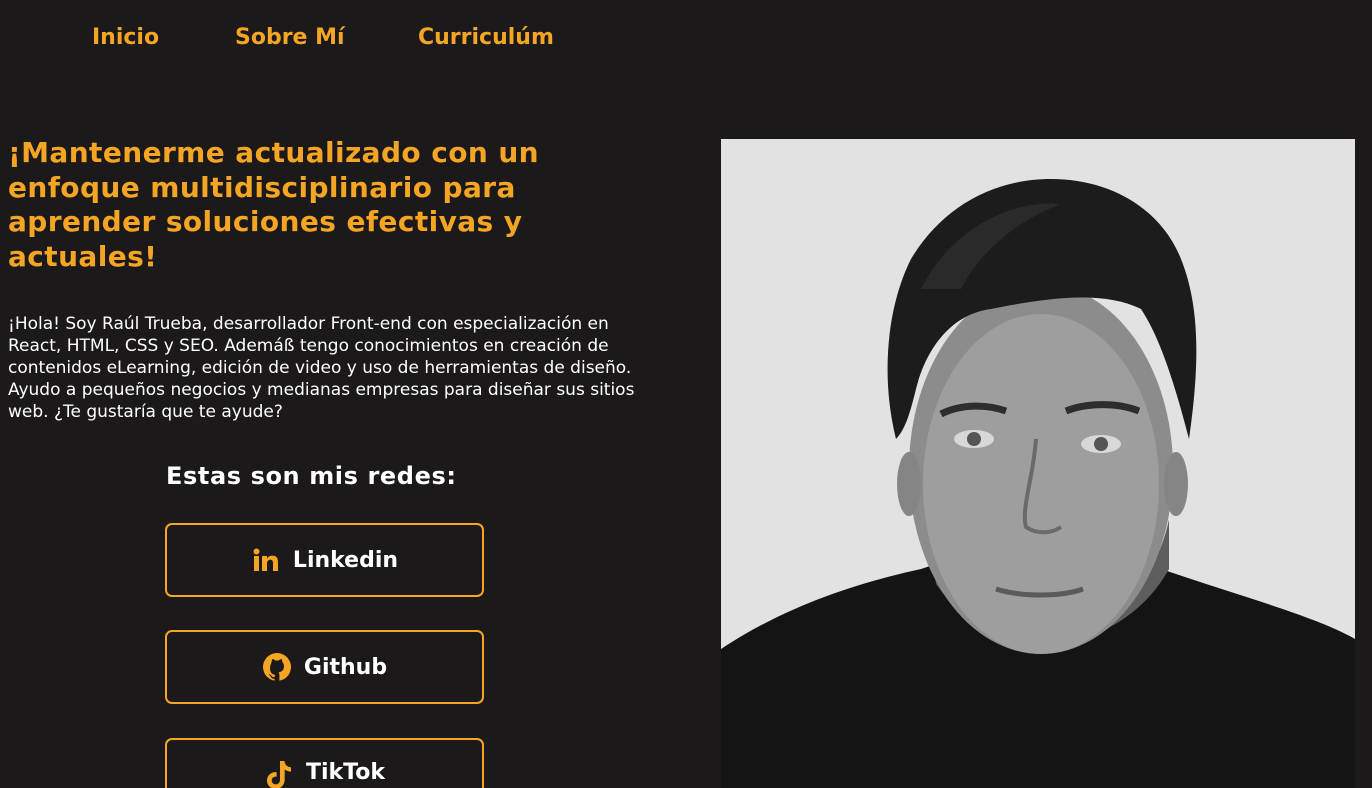 The height and width of the screenshot is (788, 1372). Describe the element at coordinates (498, 38) in the screenshot. I see `nav-link-curriculum: Curriculúm` at that location.